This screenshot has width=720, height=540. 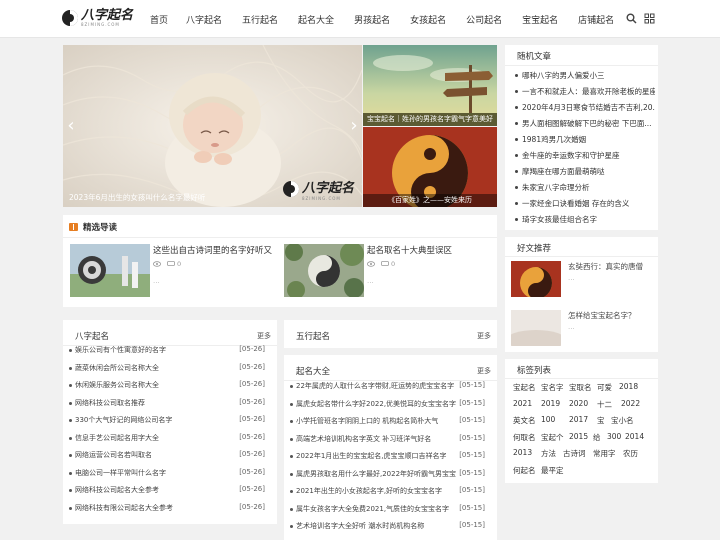 I want to click on tag-link: 可爱, so click(x=604, y=387).